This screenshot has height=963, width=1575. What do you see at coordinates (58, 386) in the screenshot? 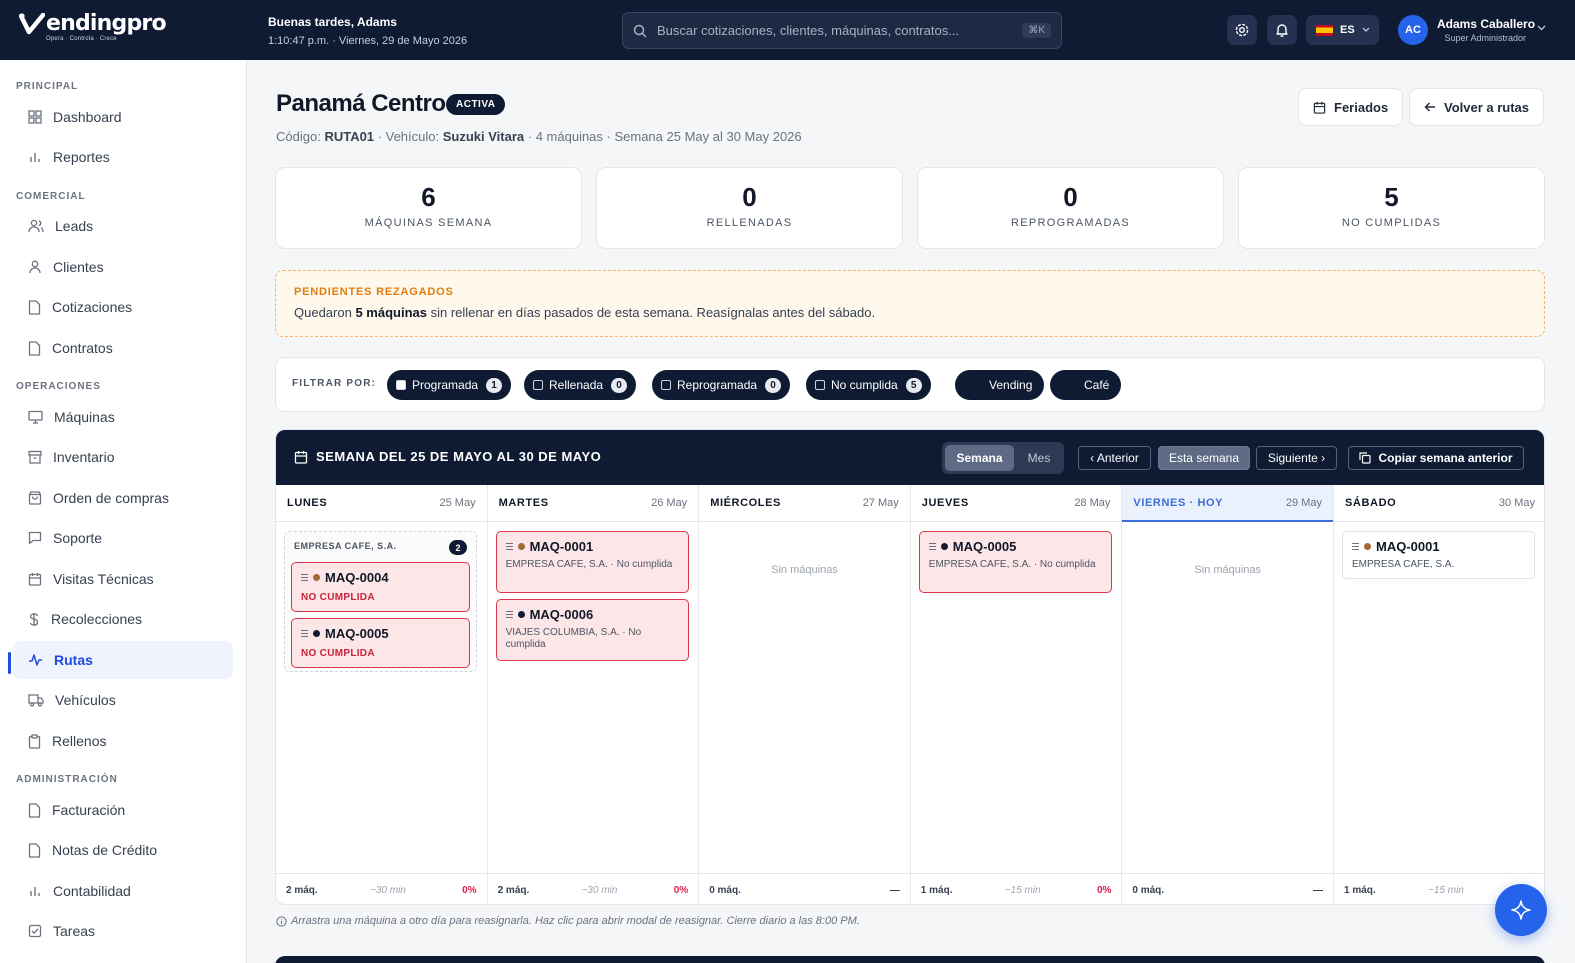
I see `section-operaciones: OPERACIONES` at bounding box center [58, 386].